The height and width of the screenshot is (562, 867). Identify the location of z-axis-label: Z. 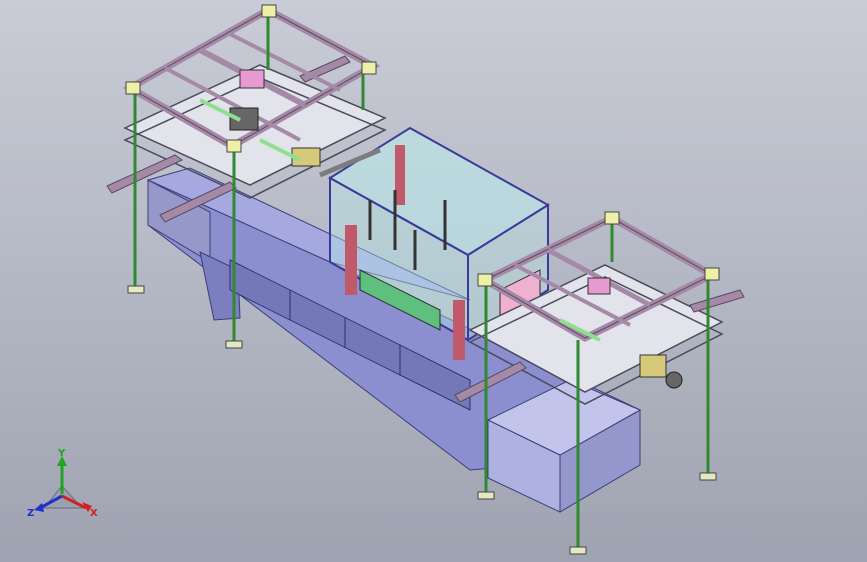
(30, 513).